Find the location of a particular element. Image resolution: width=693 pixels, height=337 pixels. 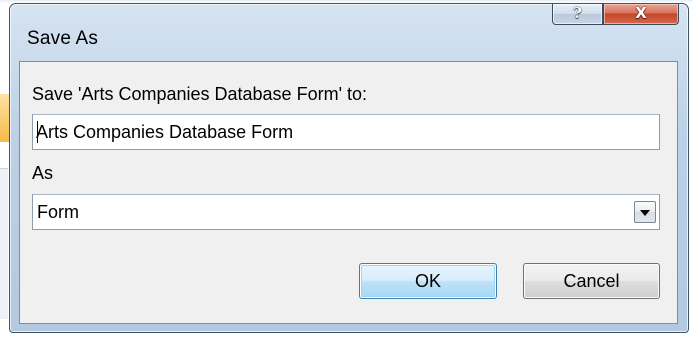

cancel-button-label: Cancel is located at coordinates (591, 280).